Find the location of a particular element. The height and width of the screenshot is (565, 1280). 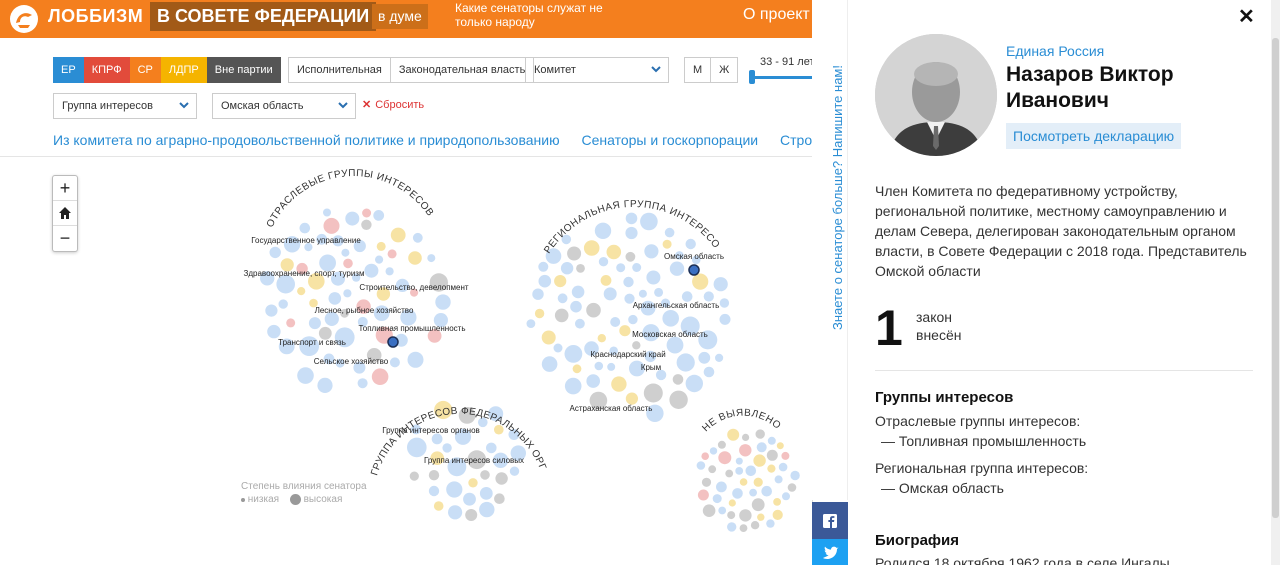

sectoral-group-item: — Топливная промышленность is located at coordinates (983, 441).